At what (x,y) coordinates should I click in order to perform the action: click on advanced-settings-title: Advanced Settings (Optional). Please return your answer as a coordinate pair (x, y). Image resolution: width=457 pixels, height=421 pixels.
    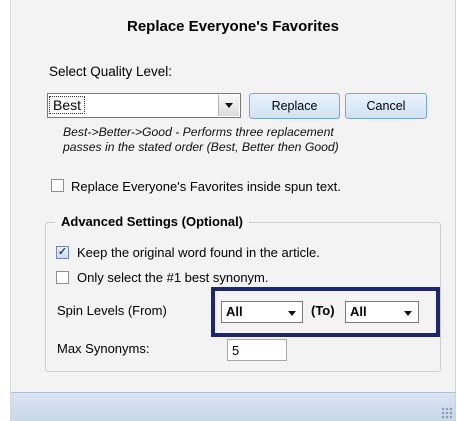
    Looking at the image, I should click on (152, 221).